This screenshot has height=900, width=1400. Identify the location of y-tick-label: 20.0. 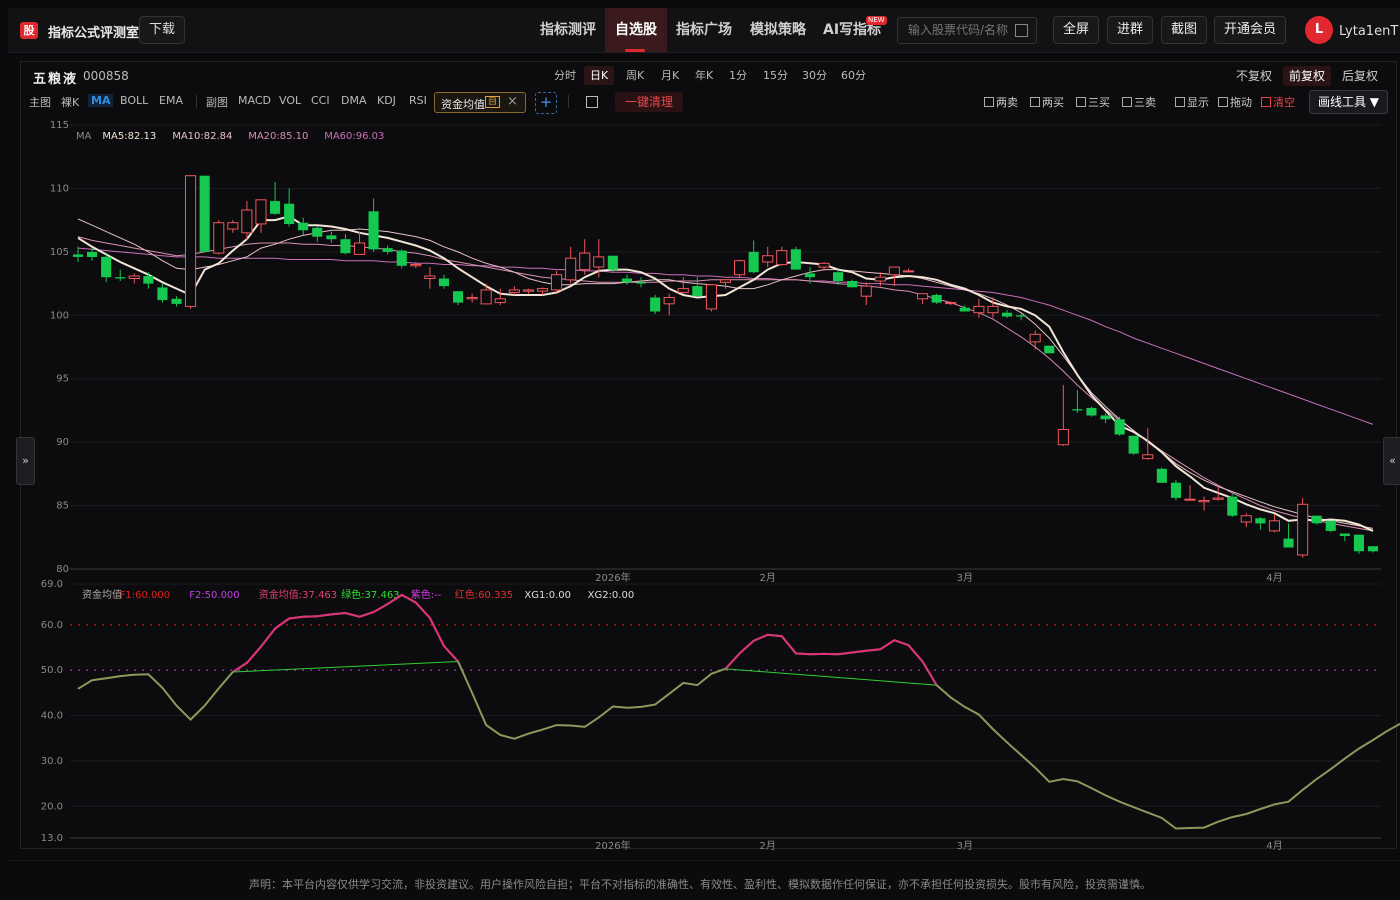
(52, 806).